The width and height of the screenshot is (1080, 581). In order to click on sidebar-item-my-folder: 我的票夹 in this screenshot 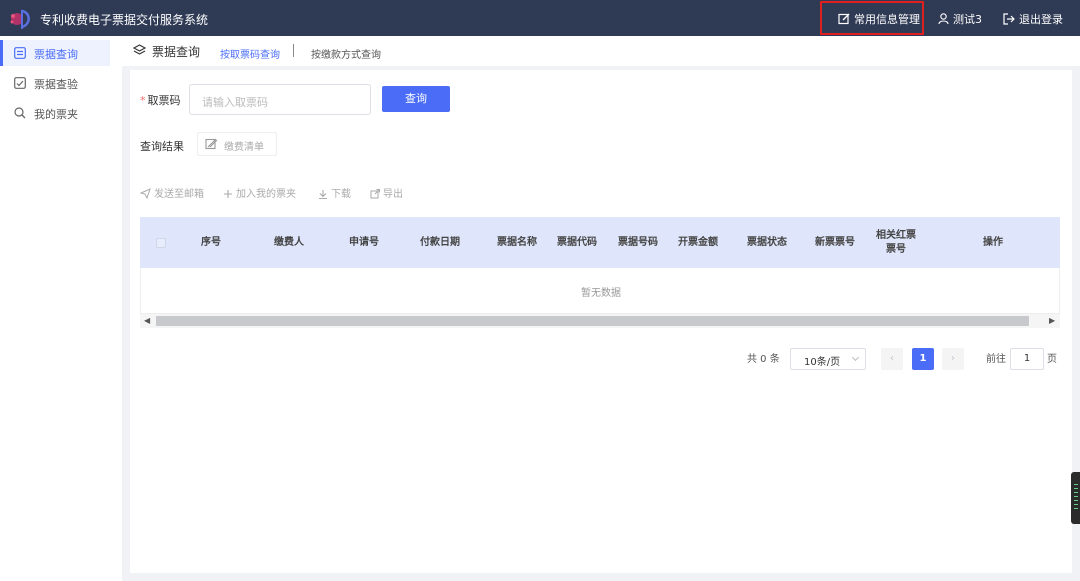, I will do `click(55, 113)`.